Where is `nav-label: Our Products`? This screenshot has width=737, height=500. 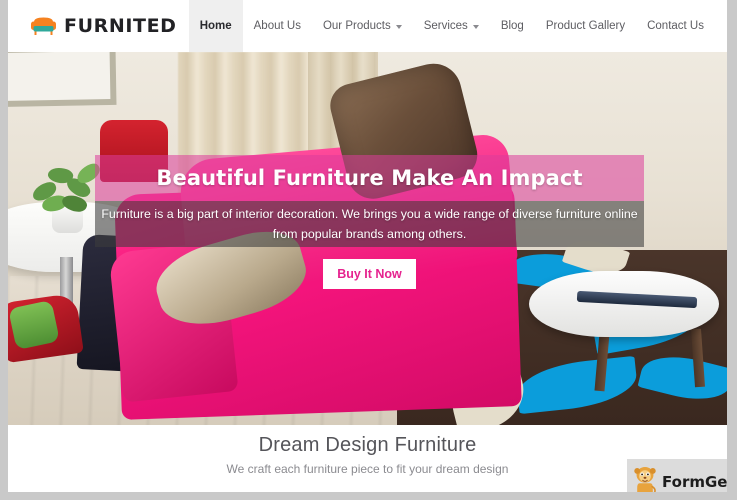
nav-label: Our Products is located at coordinates (356, 26).